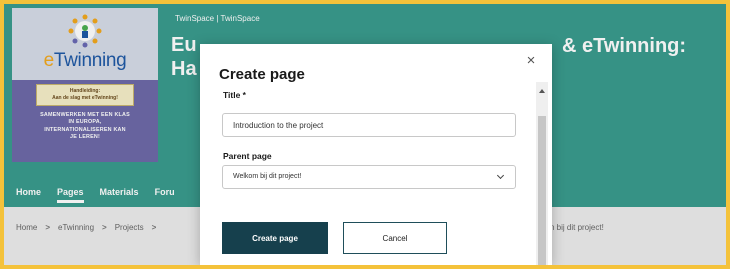 The width and height of the screenshot is (730, 269). What do you see at coordinates (267, 176) in the screenshot?
I see `parent-page-value: Welkom bij dit project!` at bounding box center [267, 176].